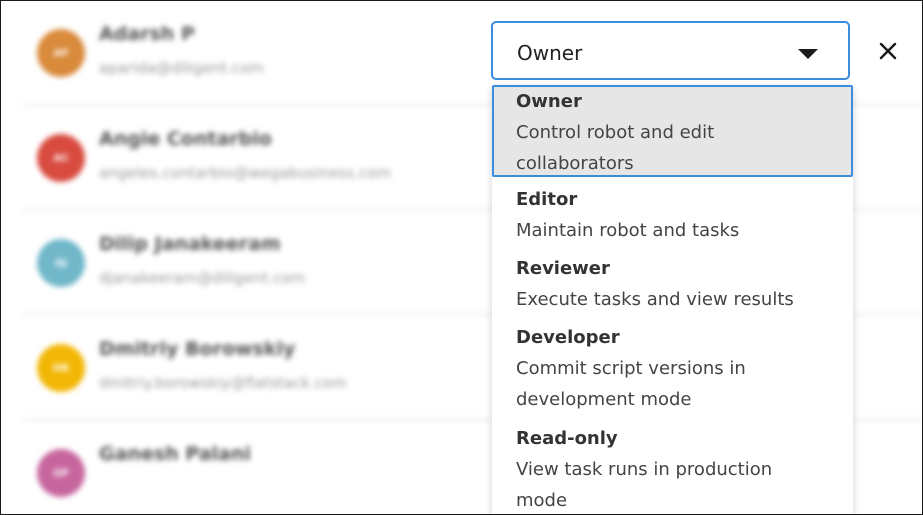 This screenshot has height=515, width=923. Describe the element at coordinates (181, 68) in the screenshot. I see `collaborator-email: aparida@diligent.com` at that location.